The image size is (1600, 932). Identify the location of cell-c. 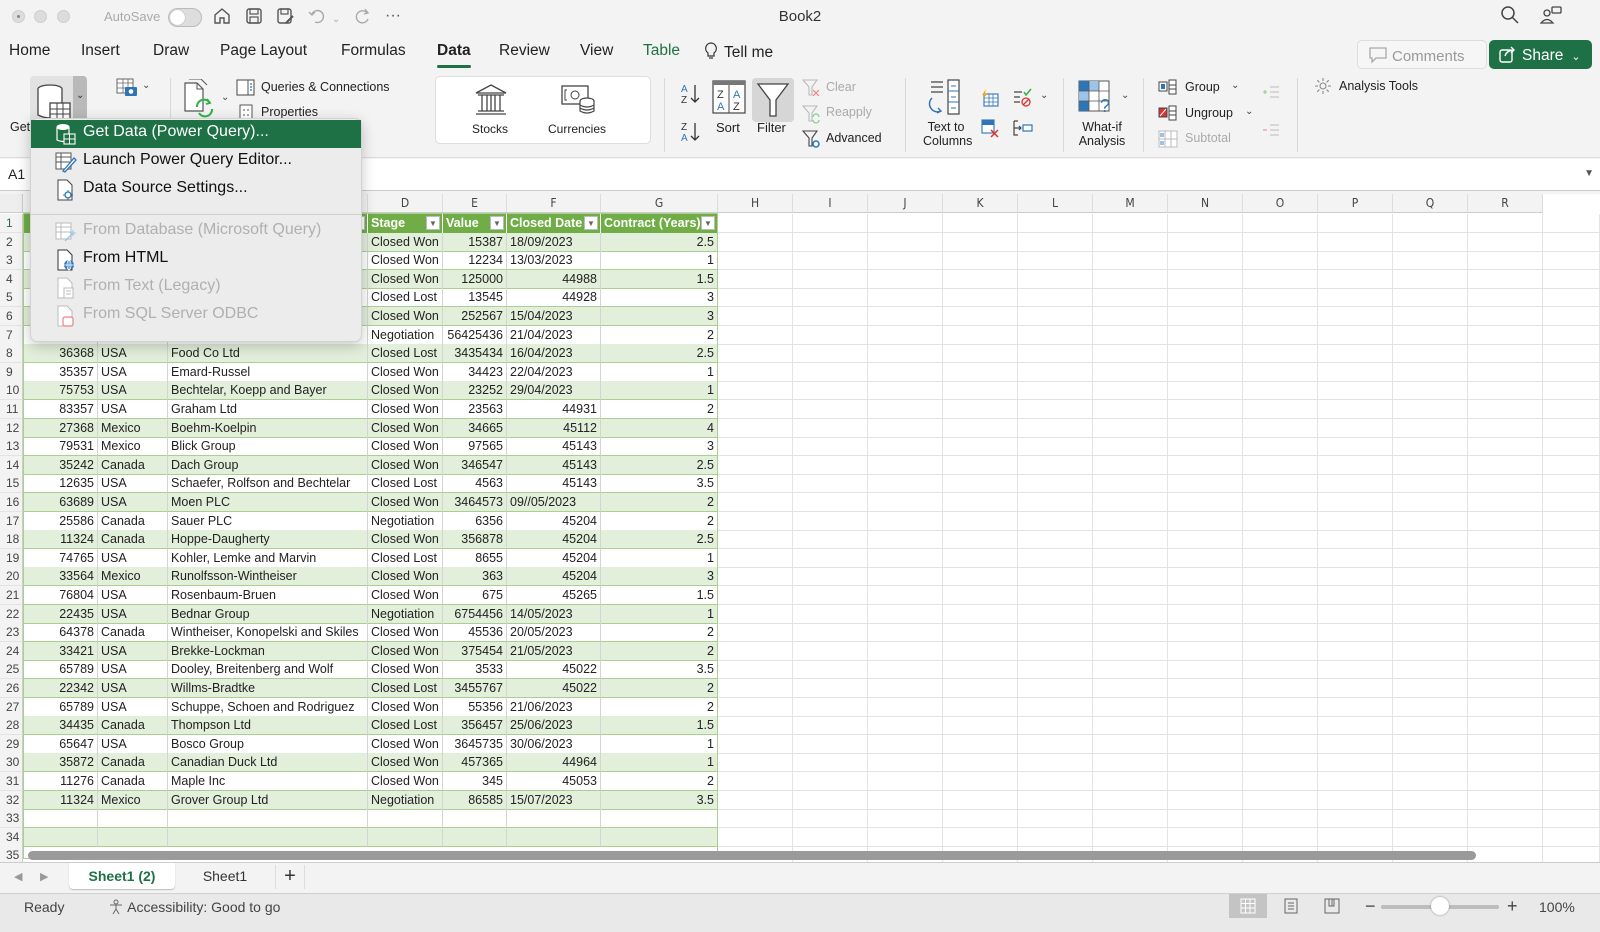
(268, 837).